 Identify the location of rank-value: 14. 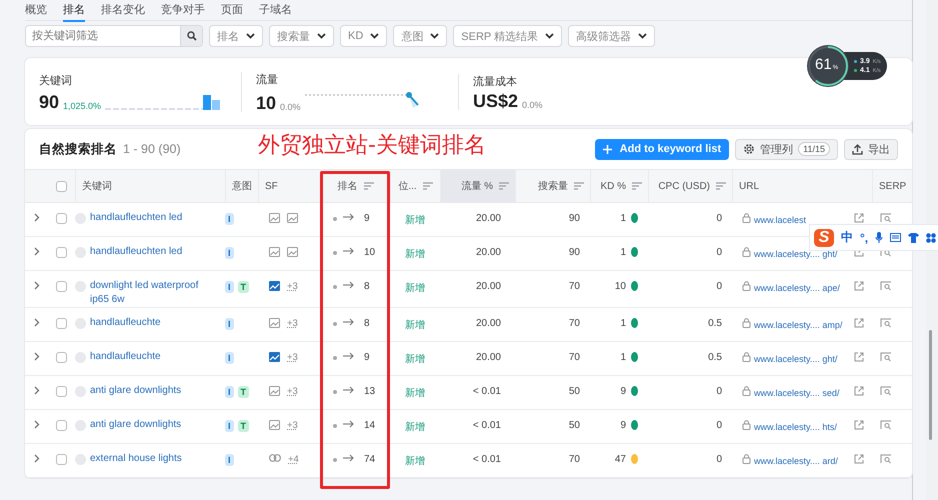
(370, 425).